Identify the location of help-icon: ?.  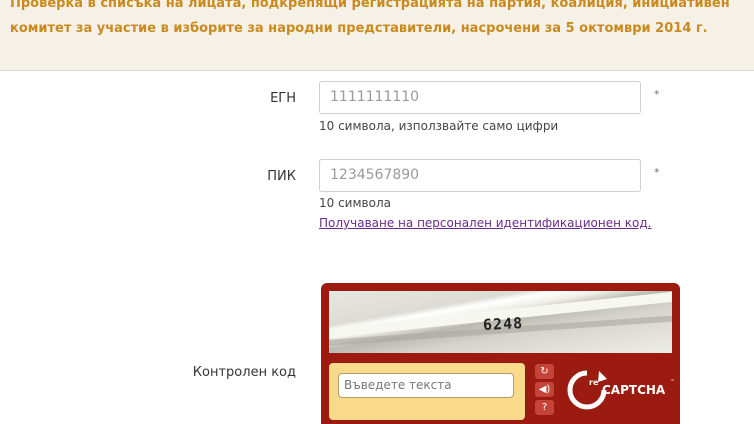
(544, 407).